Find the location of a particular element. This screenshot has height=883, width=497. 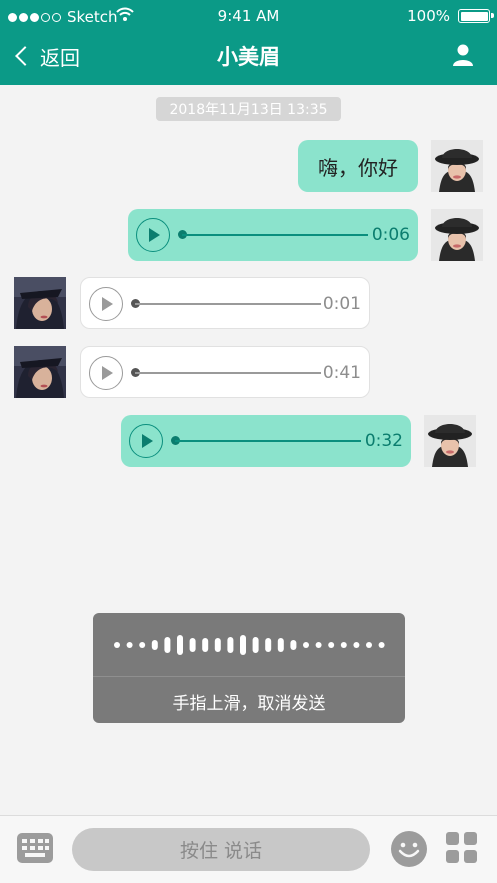

voice-duration: 0:32 is located at coordinates (383, 441).